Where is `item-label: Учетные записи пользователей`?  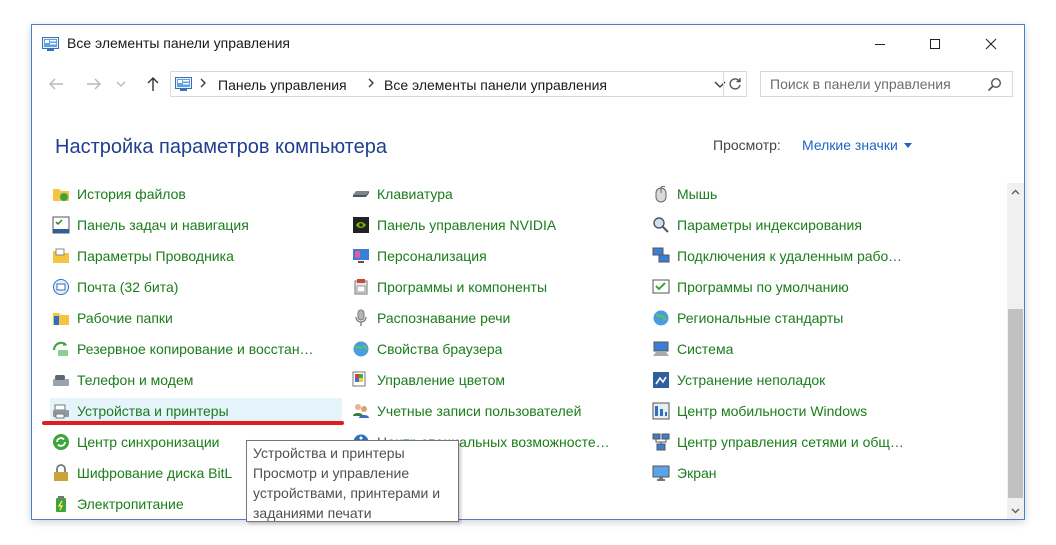
item-label: Учетные записи пользователей is located at coordinates (479, 411).